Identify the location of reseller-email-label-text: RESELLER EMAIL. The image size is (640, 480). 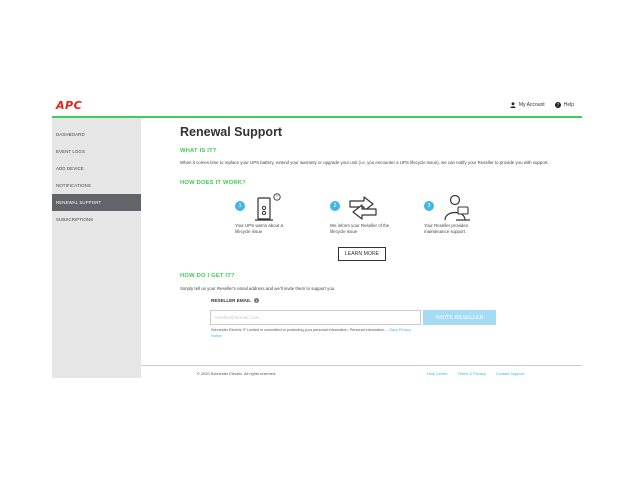
(231, 300).